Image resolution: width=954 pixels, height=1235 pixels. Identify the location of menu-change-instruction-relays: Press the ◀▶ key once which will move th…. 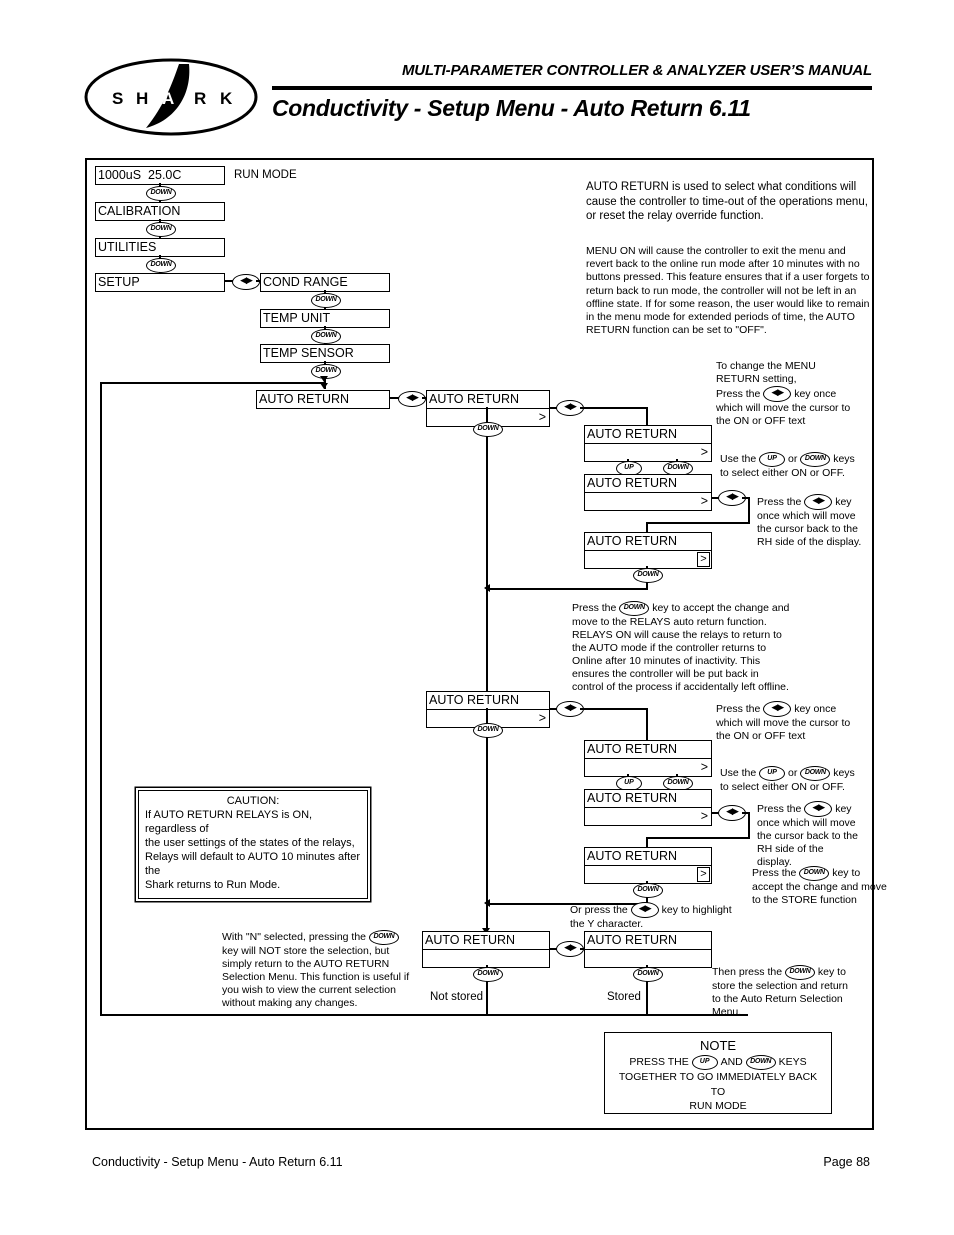
(806, 722).